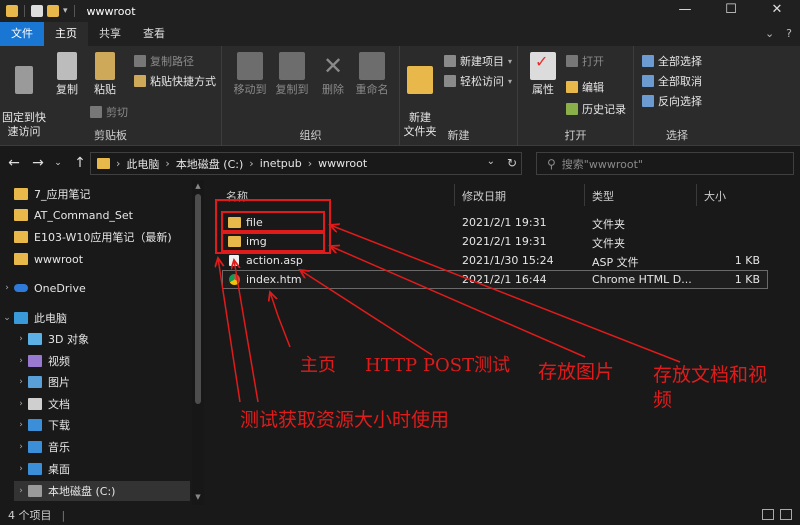  What do you see at coordinates (420, 95) in the screenshot?
I see `new-folder-button: 新建 文件夹` at bounding box center [420, 95].